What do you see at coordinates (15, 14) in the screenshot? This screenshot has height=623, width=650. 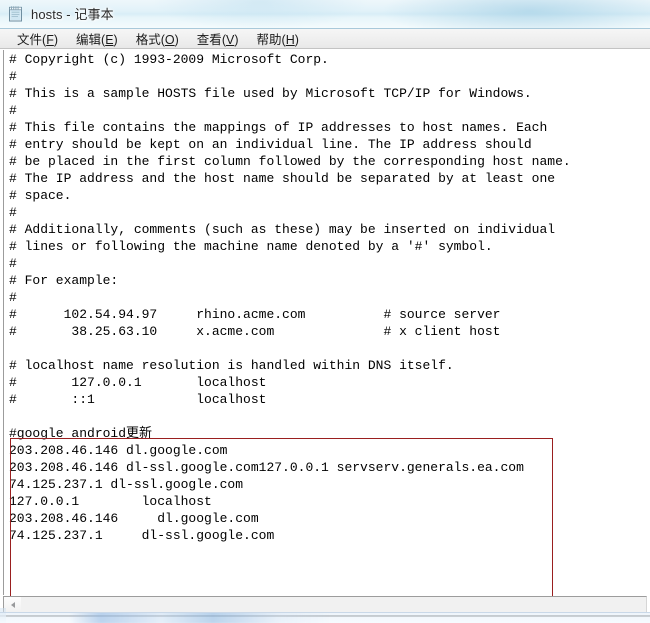 I see `notepad-icon` at bounding box center [15, 14].